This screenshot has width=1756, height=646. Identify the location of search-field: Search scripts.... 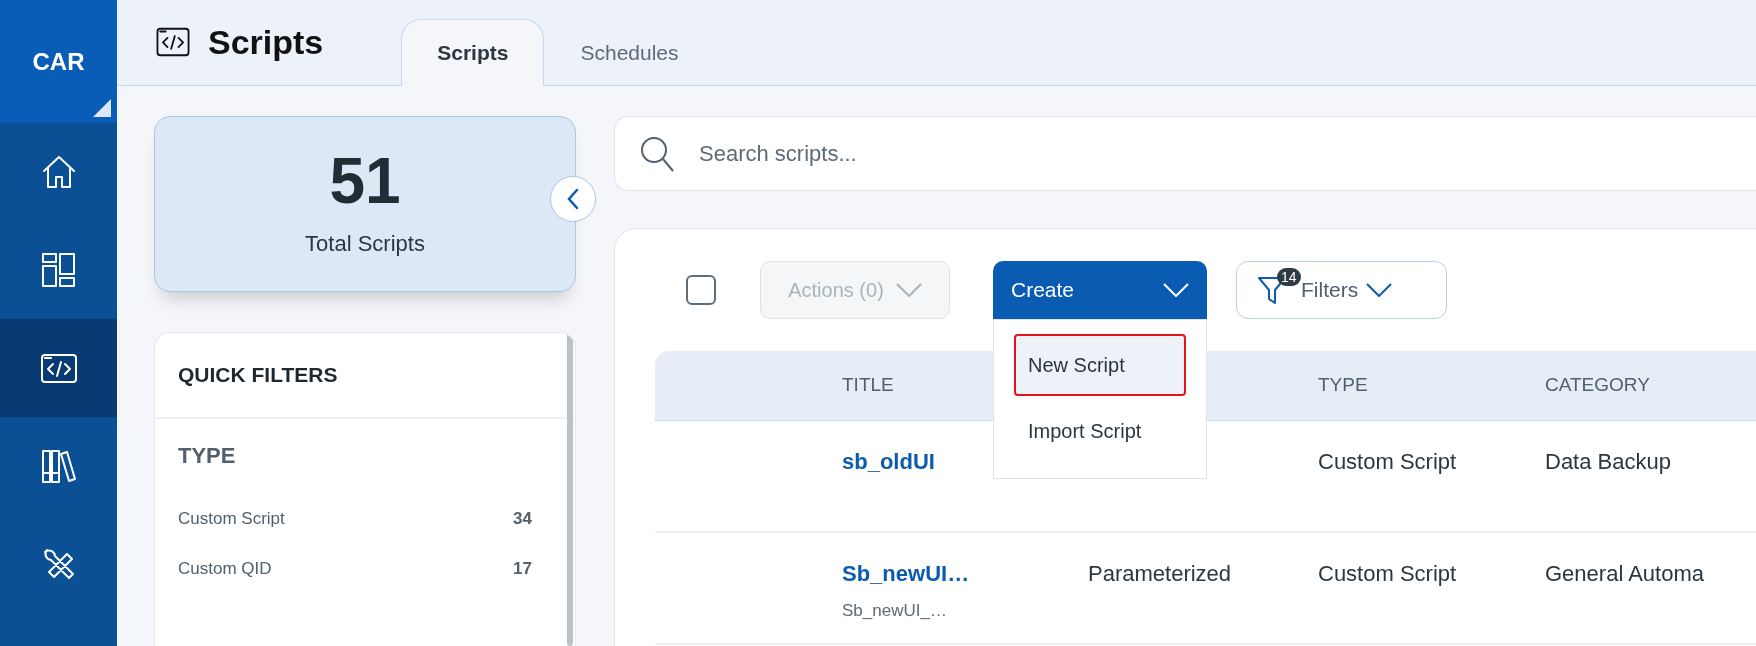
(1226, 153).